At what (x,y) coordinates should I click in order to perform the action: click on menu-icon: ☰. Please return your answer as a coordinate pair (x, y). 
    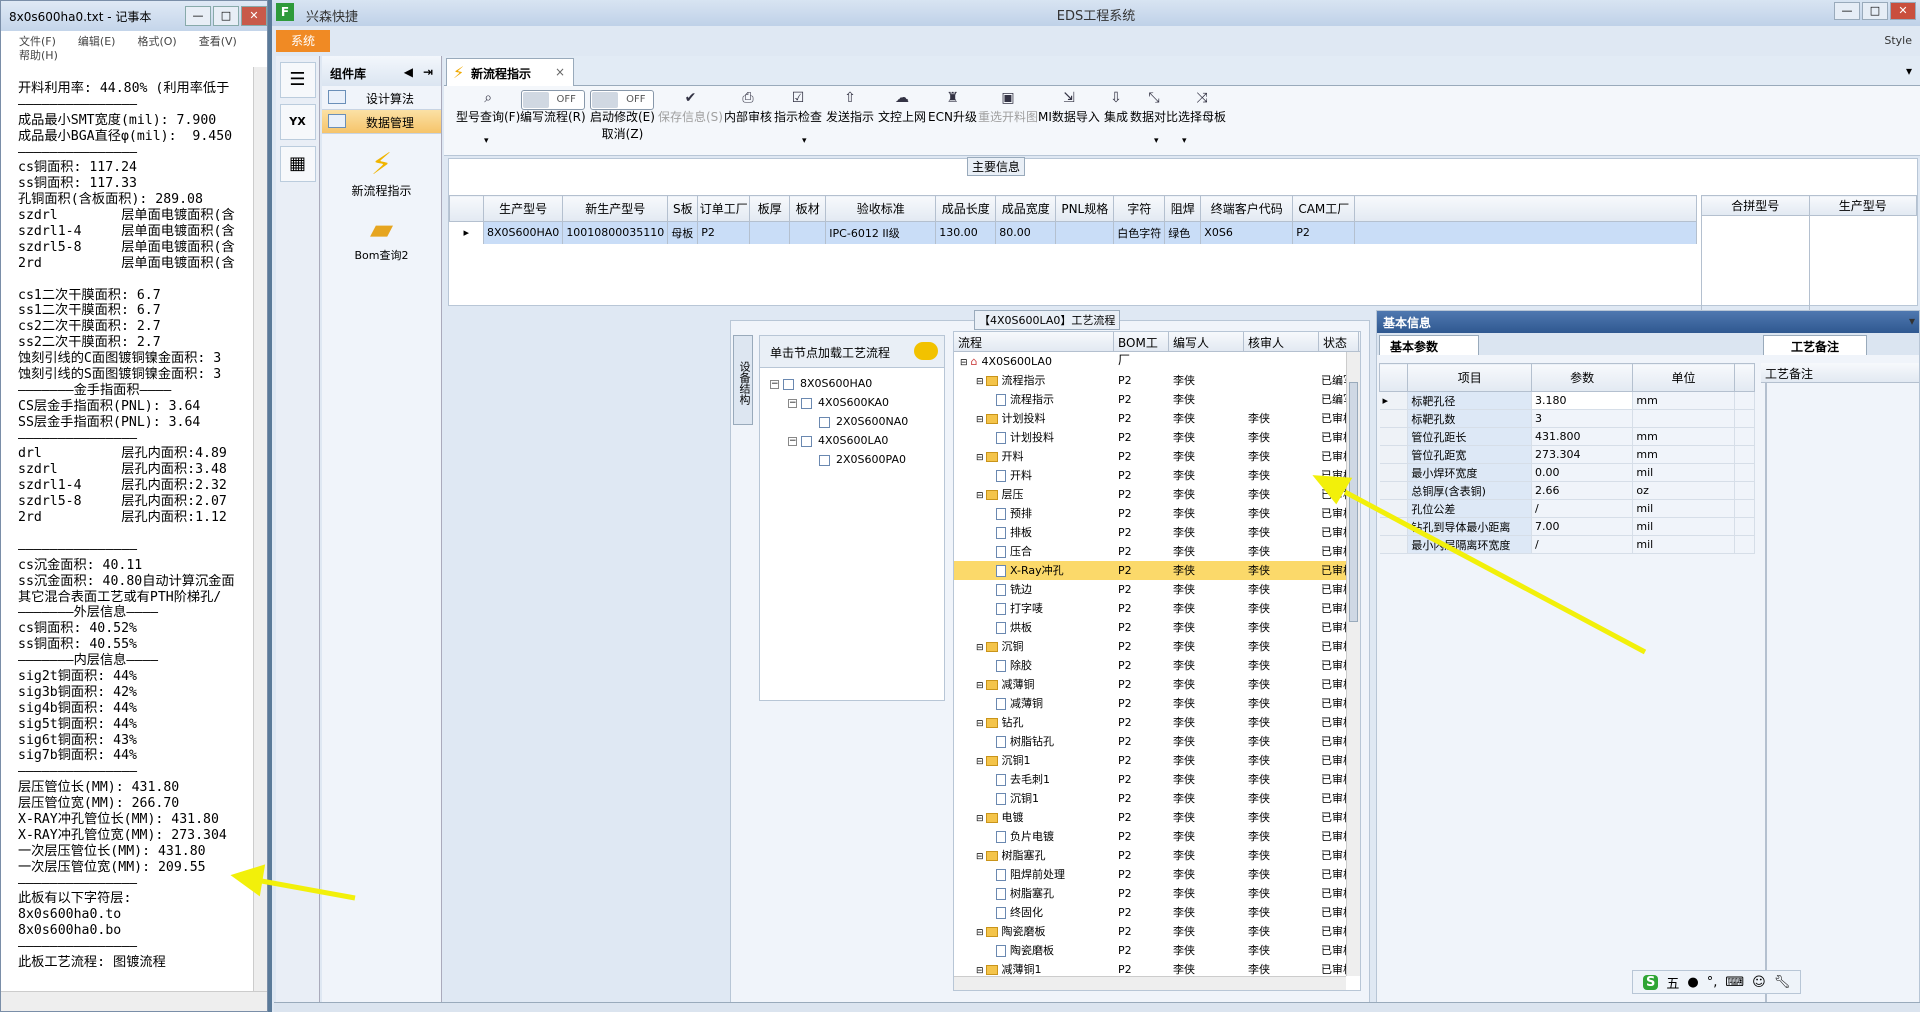
    Looking at the image, I should click on (297, 80).